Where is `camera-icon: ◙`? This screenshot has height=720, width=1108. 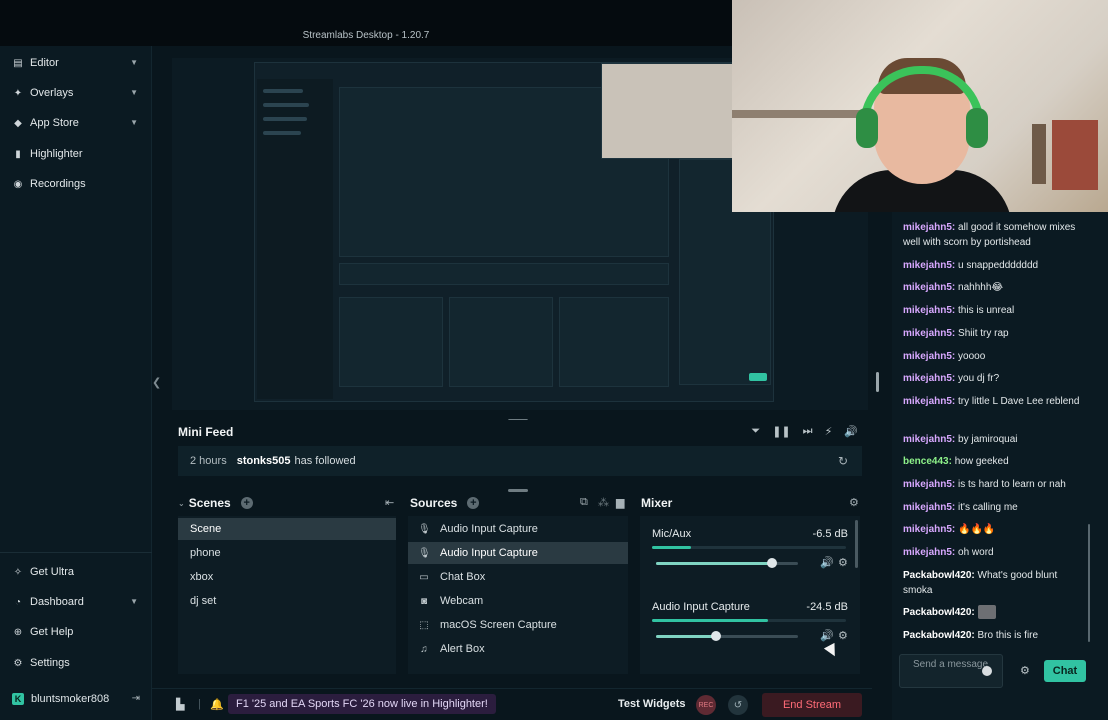 camera-icon: ◙ is located at coordinates (424, 601).